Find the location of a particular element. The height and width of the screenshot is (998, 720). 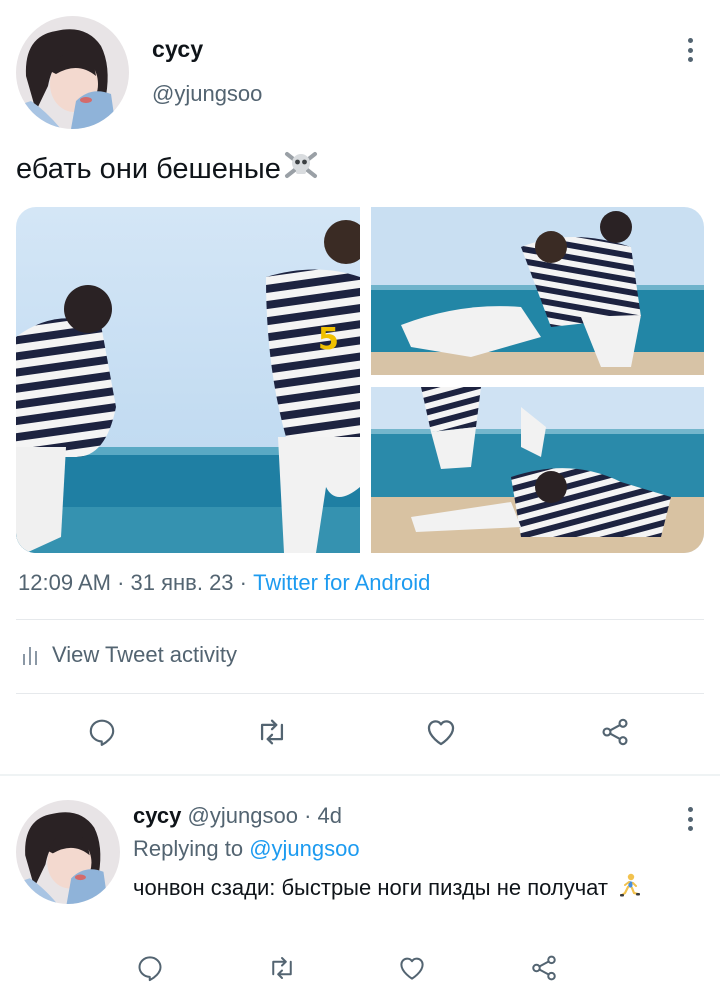

reply-handle: @yjungsoo is located at coordinates (243, 815).